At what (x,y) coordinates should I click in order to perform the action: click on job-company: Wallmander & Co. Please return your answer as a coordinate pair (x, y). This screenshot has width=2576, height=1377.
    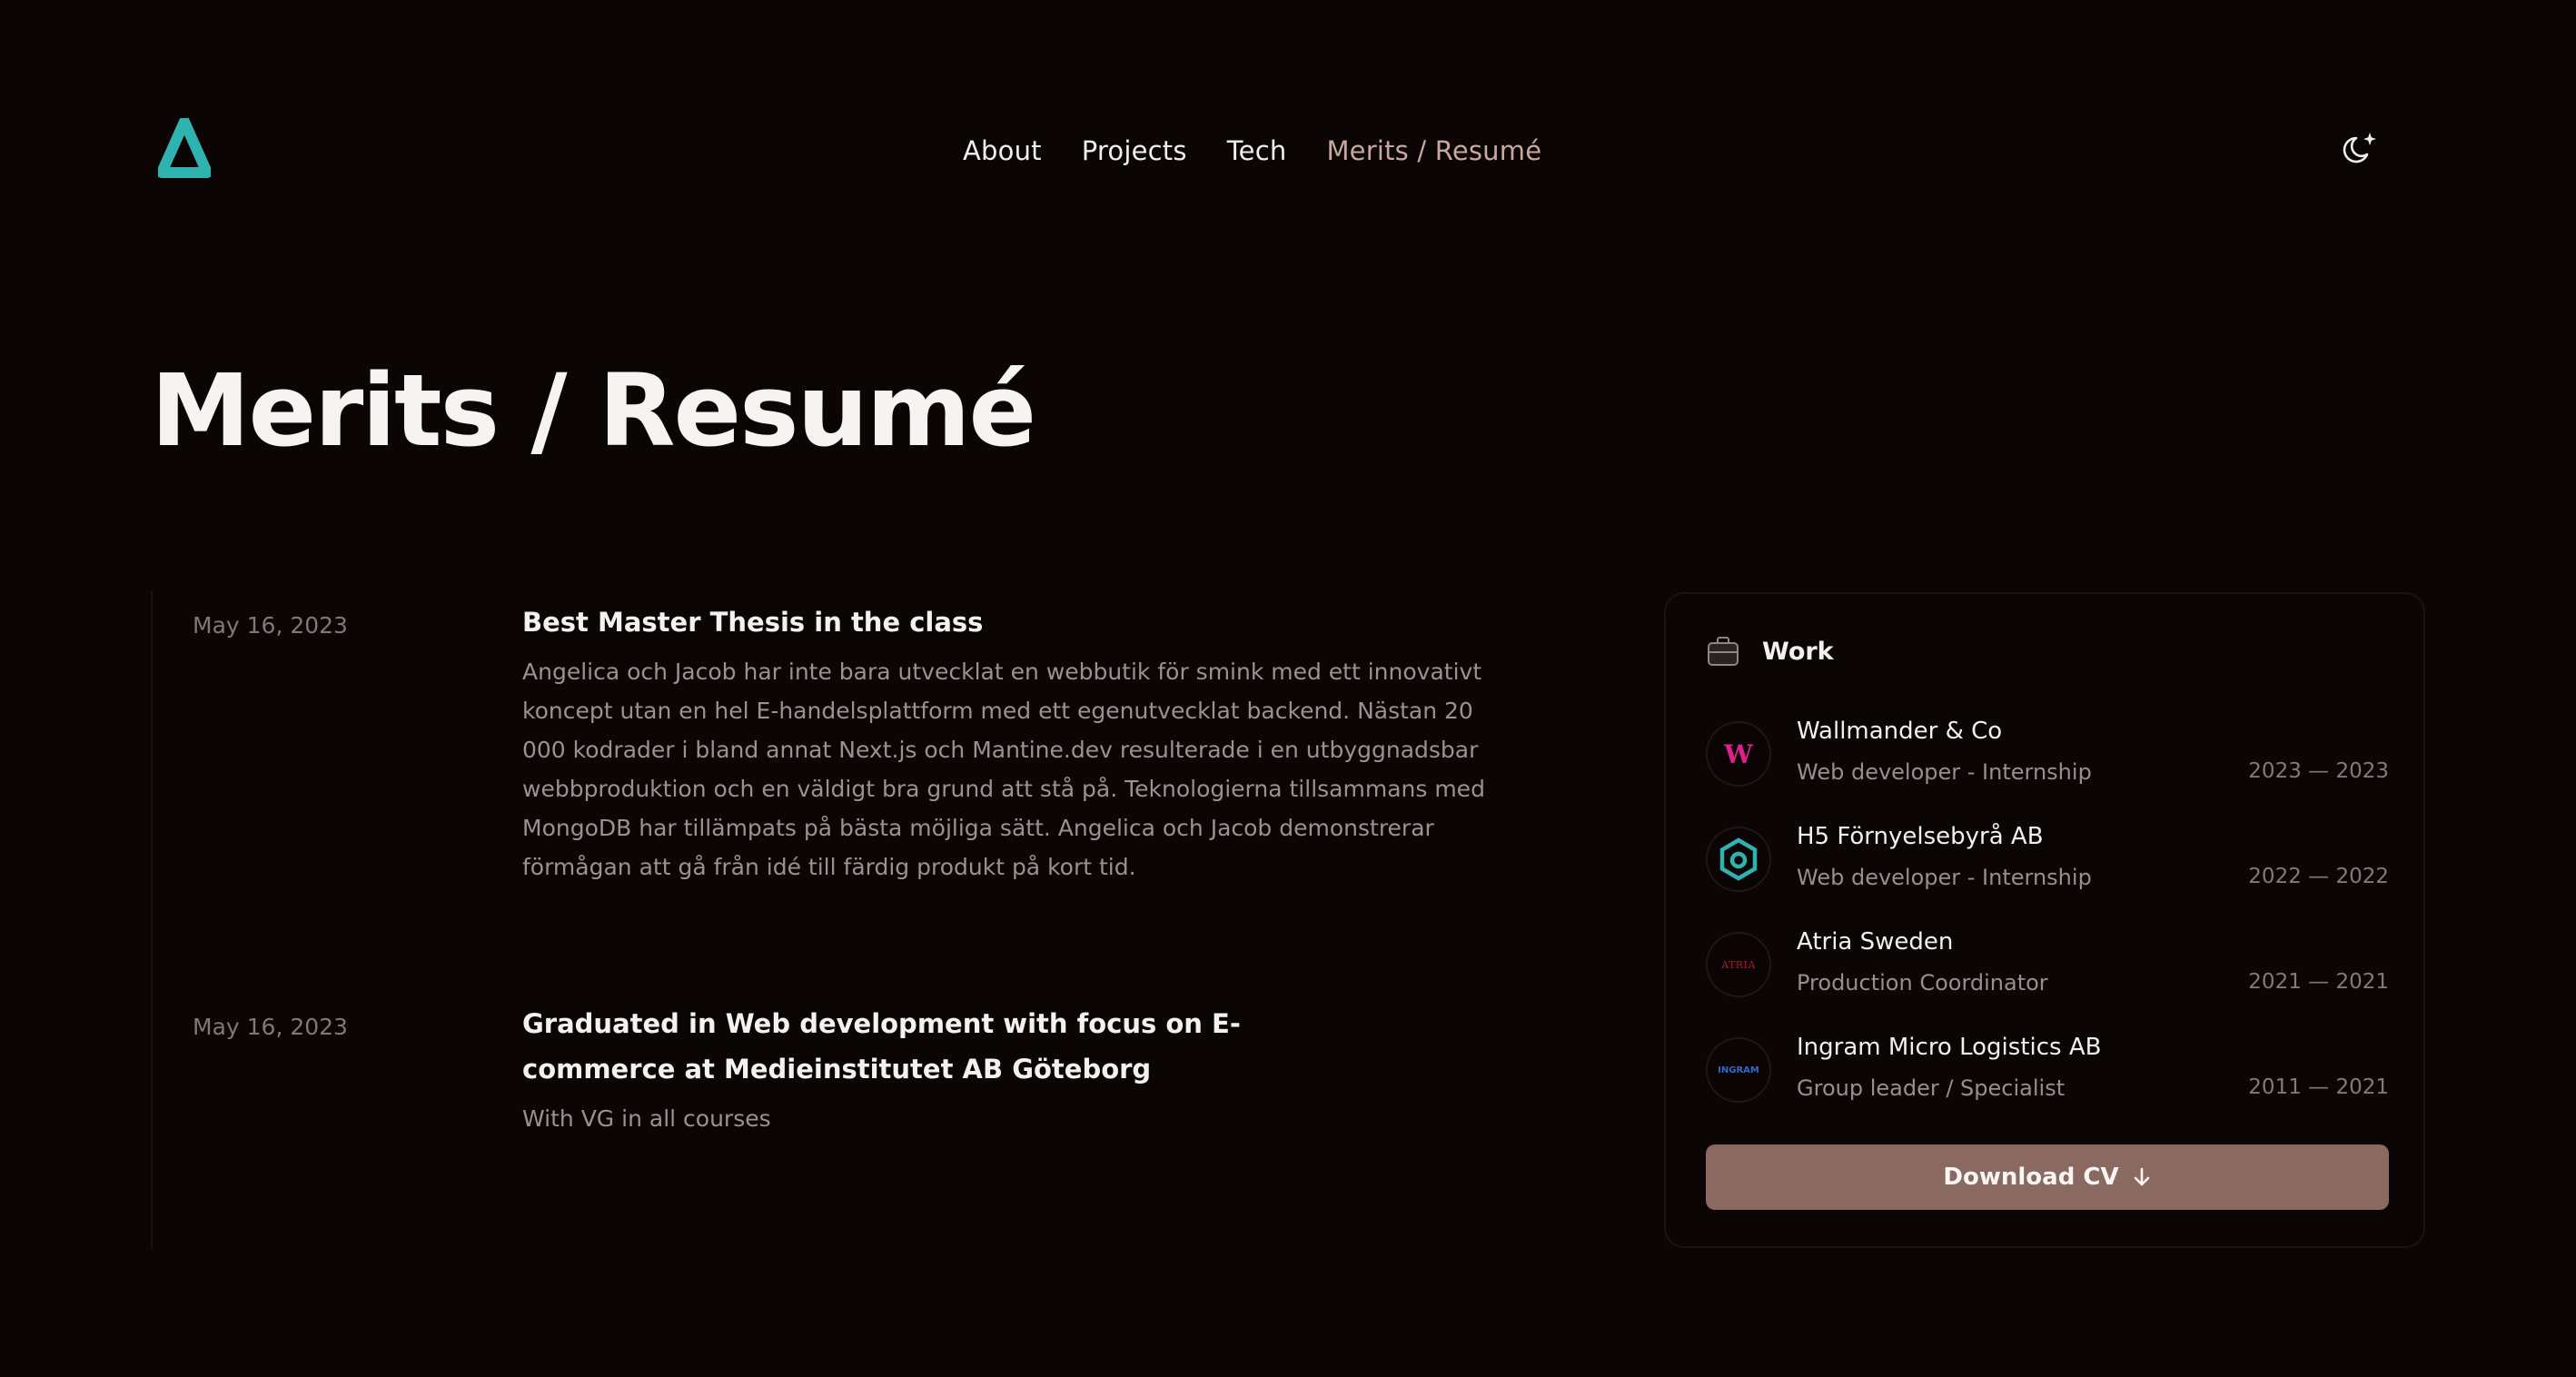
    Looking at the image, I should click on (1900, 731).